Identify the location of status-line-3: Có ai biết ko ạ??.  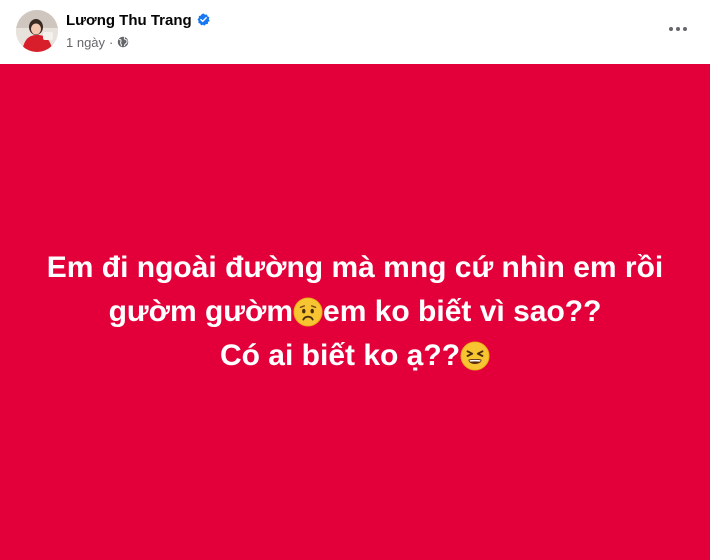
(355, 356).